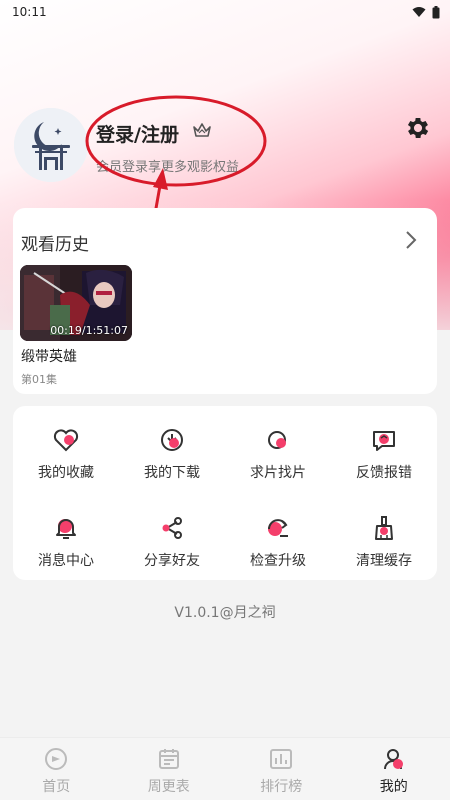 The image size is (450, 800). Describe the element at coordinates (278, 451) in the screenshot. I see `grid-item-request-film: 求片找片` at that location.